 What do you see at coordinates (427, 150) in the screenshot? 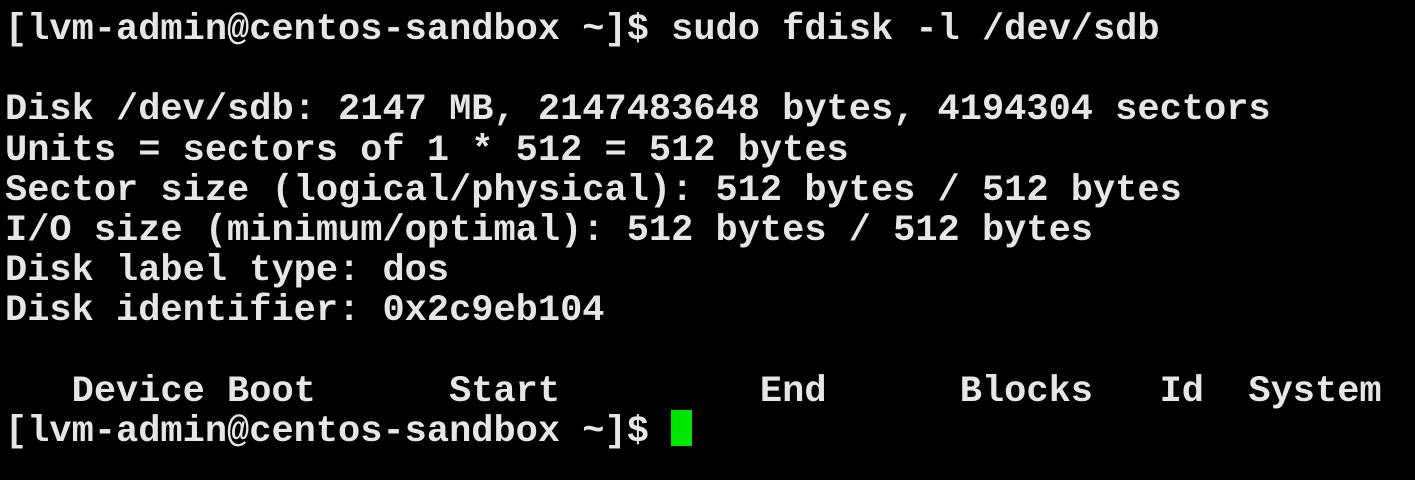
I see `units-line: Units = sectors of 1 * 512 = 512 bytes` at bounding box center [427, 150].